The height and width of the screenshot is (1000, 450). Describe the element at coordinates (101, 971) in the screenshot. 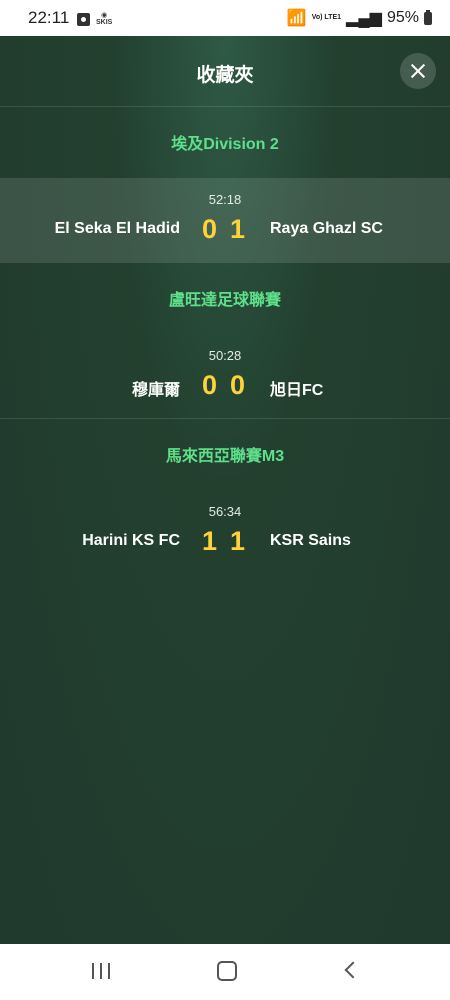

I see `recent-apps-button` at that location.